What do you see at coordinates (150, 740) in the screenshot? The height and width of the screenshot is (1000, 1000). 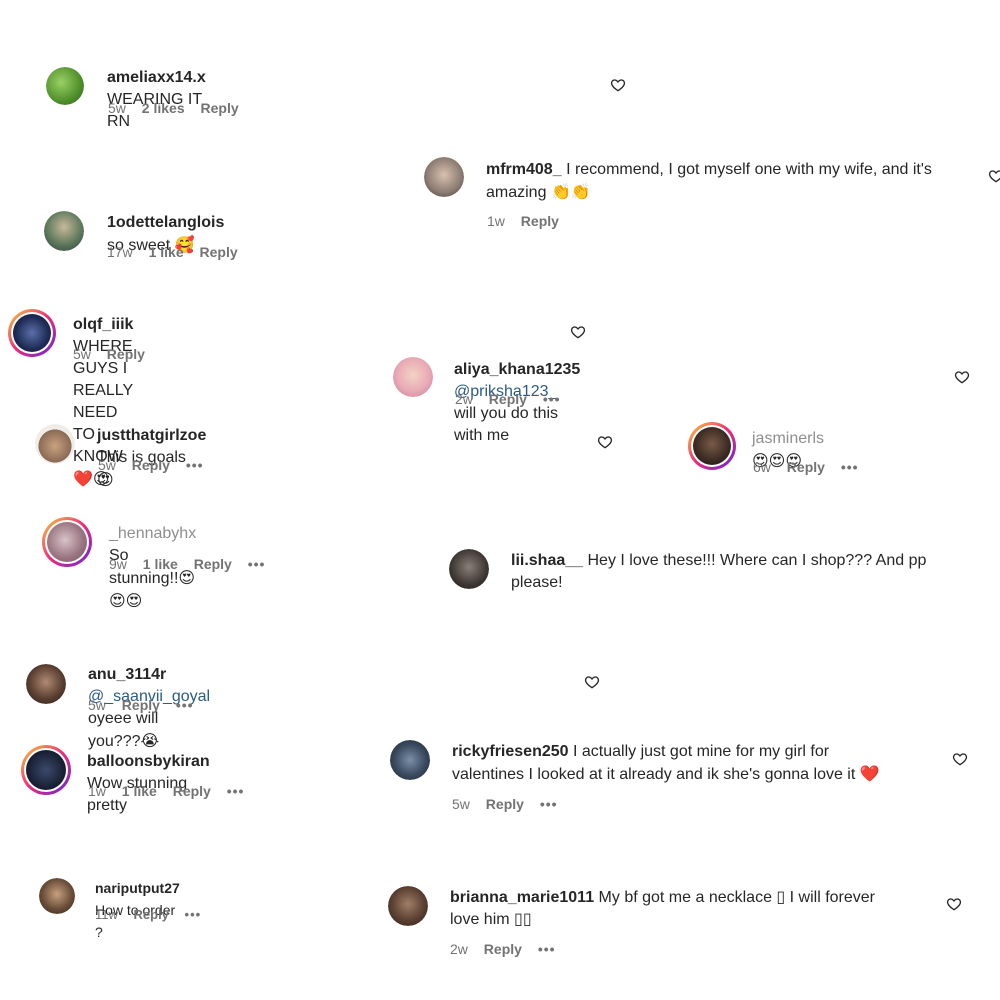 I see `crying-emoji: 😭` at bounding box center [150, 740].